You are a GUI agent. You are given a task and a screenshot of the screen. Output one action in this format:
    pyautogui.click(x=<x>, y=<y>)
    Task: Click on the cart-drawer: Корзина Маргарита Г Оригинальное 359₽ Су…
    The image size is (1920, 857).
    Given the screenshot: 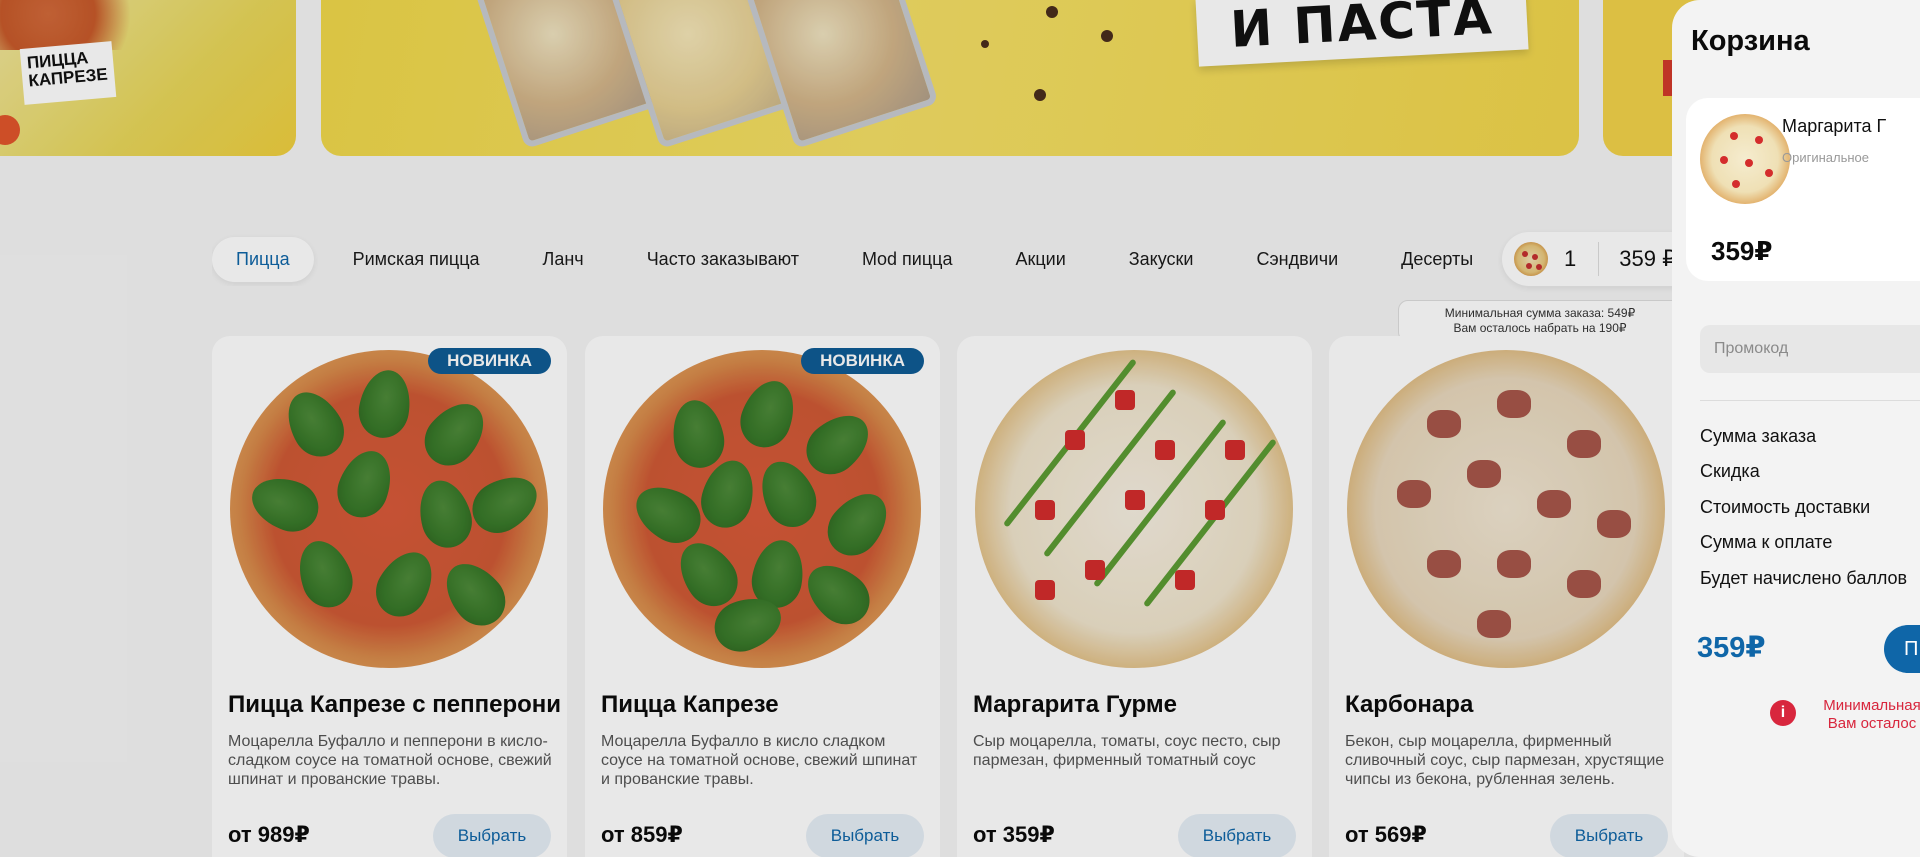 What is the action you would take?
    pyautogui.click(x=1796, y=428)
    